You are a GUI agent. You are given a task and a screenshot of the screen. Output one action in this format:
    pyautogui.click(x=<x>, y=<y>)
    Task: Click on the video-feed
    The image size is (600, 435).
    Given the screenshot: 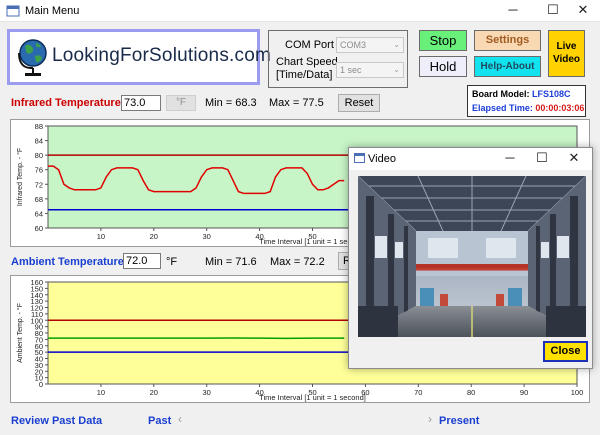 What is the action you would take?
    pyautogui.click(x=472, y=256)
    